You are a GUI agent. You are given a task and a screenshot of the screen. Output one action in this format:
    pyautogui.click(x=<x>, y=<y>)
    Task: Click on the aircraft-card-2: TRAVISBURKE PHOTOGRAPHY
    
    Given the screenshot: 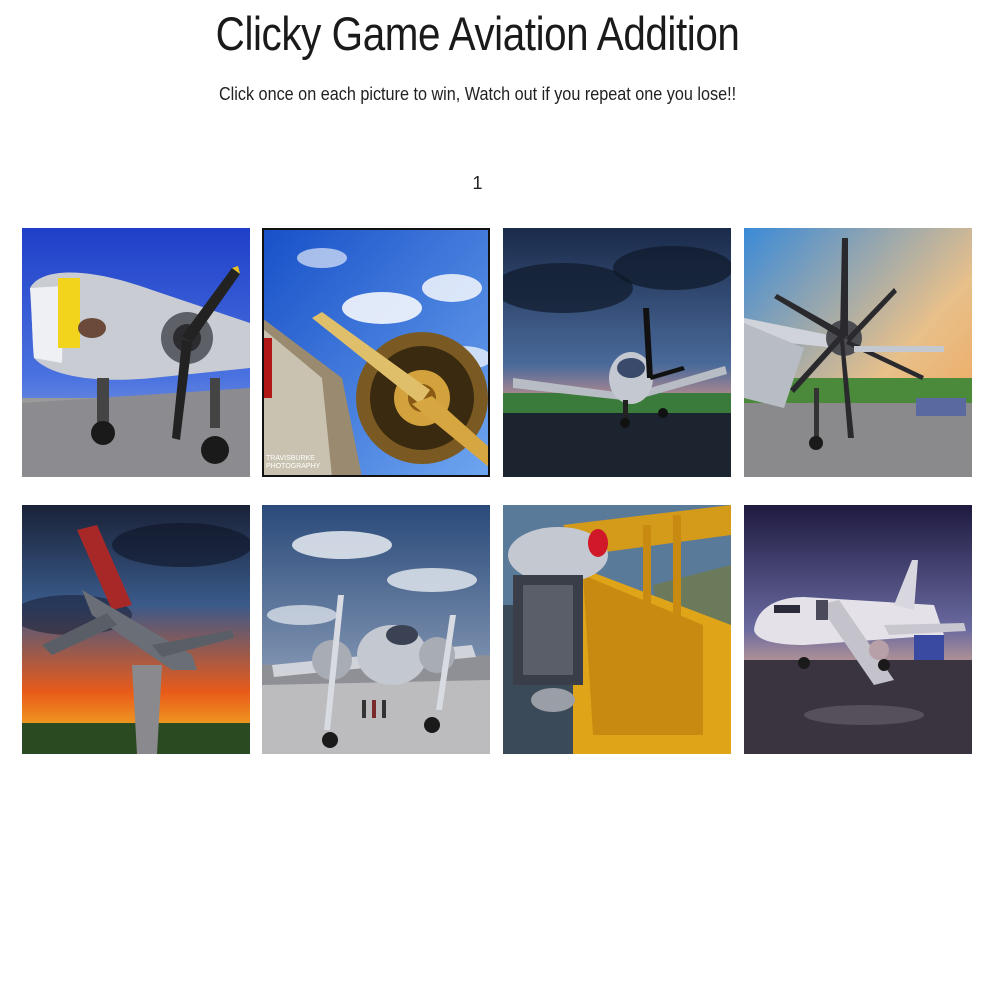 What is the action you would take?
    pyautogui.click(x=376, y=352)
    